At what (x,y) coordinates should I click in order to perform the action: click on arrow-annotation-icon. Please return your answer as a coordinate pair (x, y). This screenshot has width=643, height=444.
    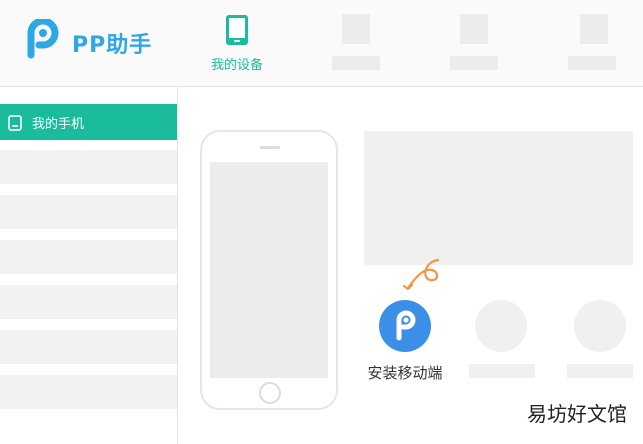
    Looking at the image, I should click on (422, 278).